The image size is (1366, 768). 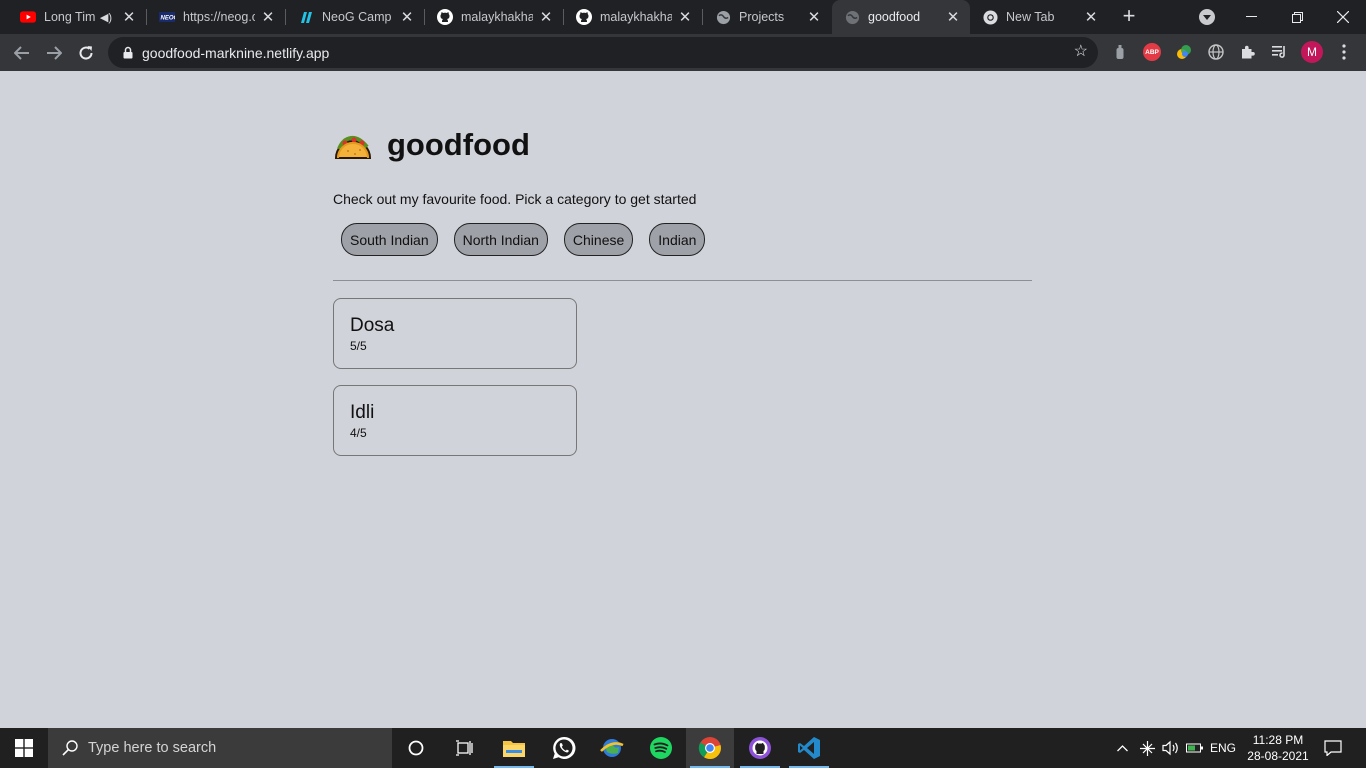 What do you see at coordinates (1171, 748) in the screenshot?
I see `volume-icon` at bounding box center [1171, 748].